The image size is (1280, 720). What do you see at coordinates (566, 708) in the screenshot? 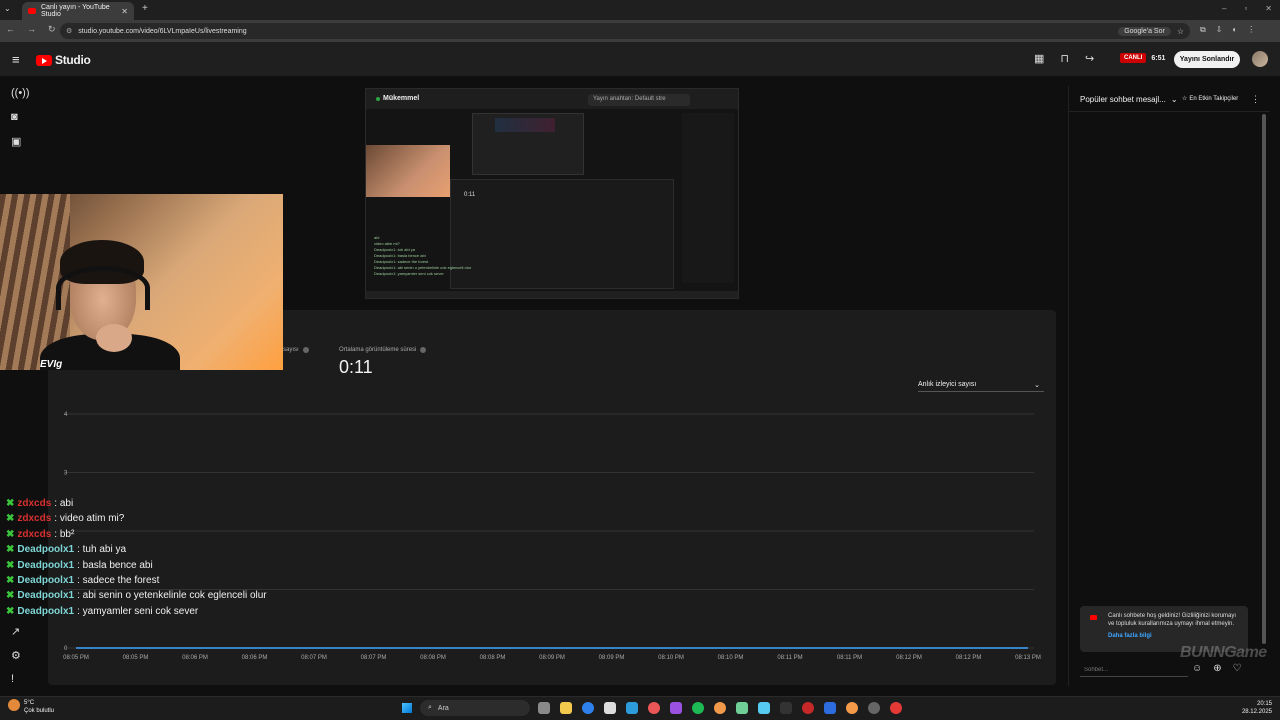
I see `file-explorer-icon` at bounding box center [566, 708].